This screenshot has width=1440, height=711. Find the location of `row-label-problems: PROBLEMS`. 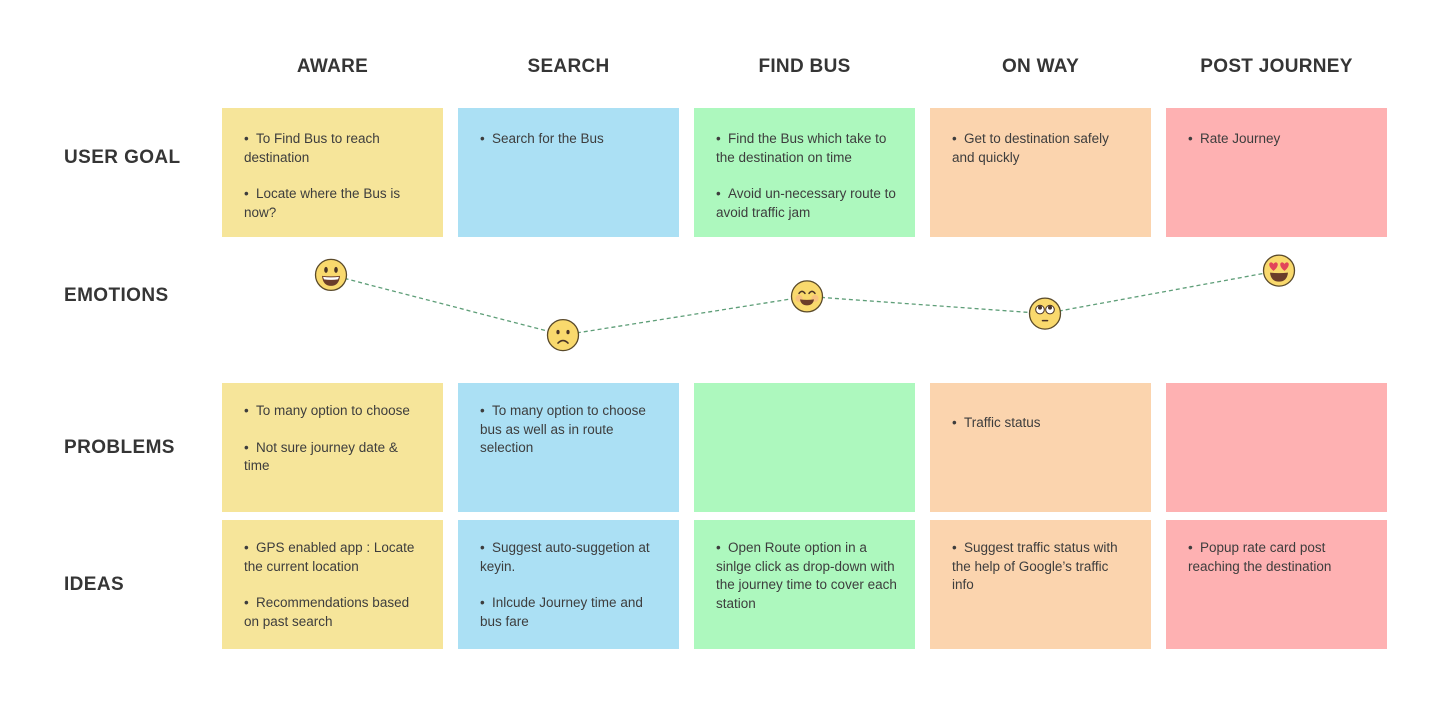

row-label-problems: PROBLEMS is located at coordinates (119, 447).